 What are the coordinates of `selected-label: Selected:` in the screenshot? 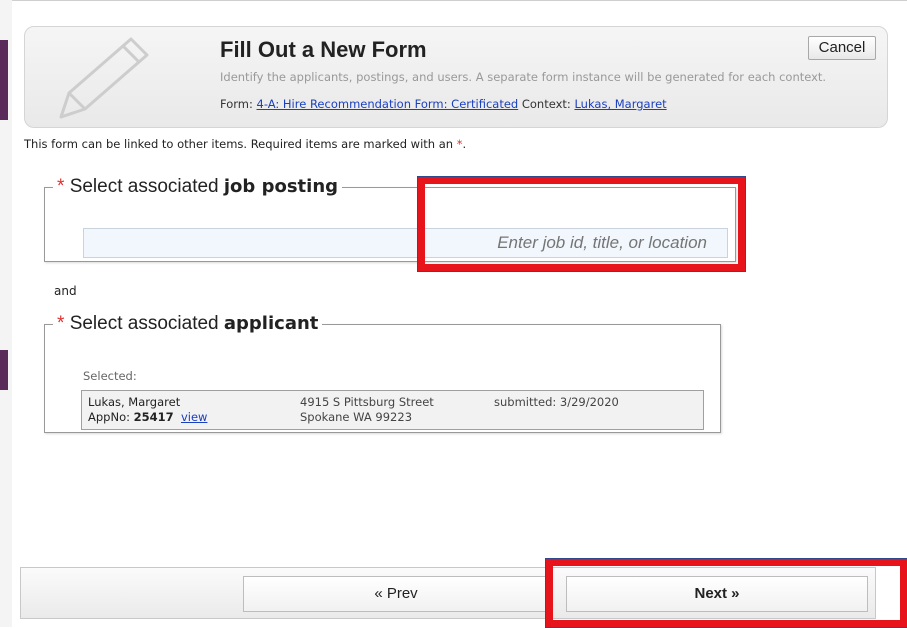 It's located at (110, 376).